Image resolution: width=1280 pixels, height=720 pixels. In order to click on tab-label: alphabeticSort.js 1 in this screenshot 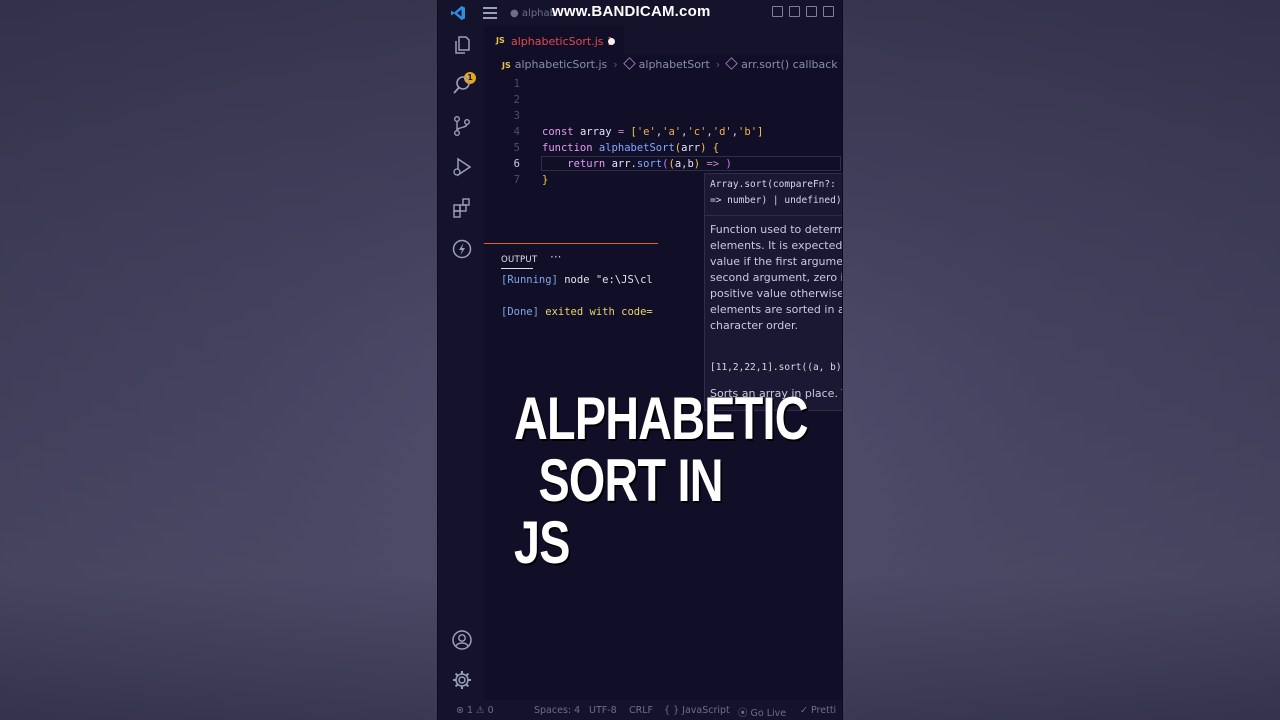, I will do `click(562, 41)`.